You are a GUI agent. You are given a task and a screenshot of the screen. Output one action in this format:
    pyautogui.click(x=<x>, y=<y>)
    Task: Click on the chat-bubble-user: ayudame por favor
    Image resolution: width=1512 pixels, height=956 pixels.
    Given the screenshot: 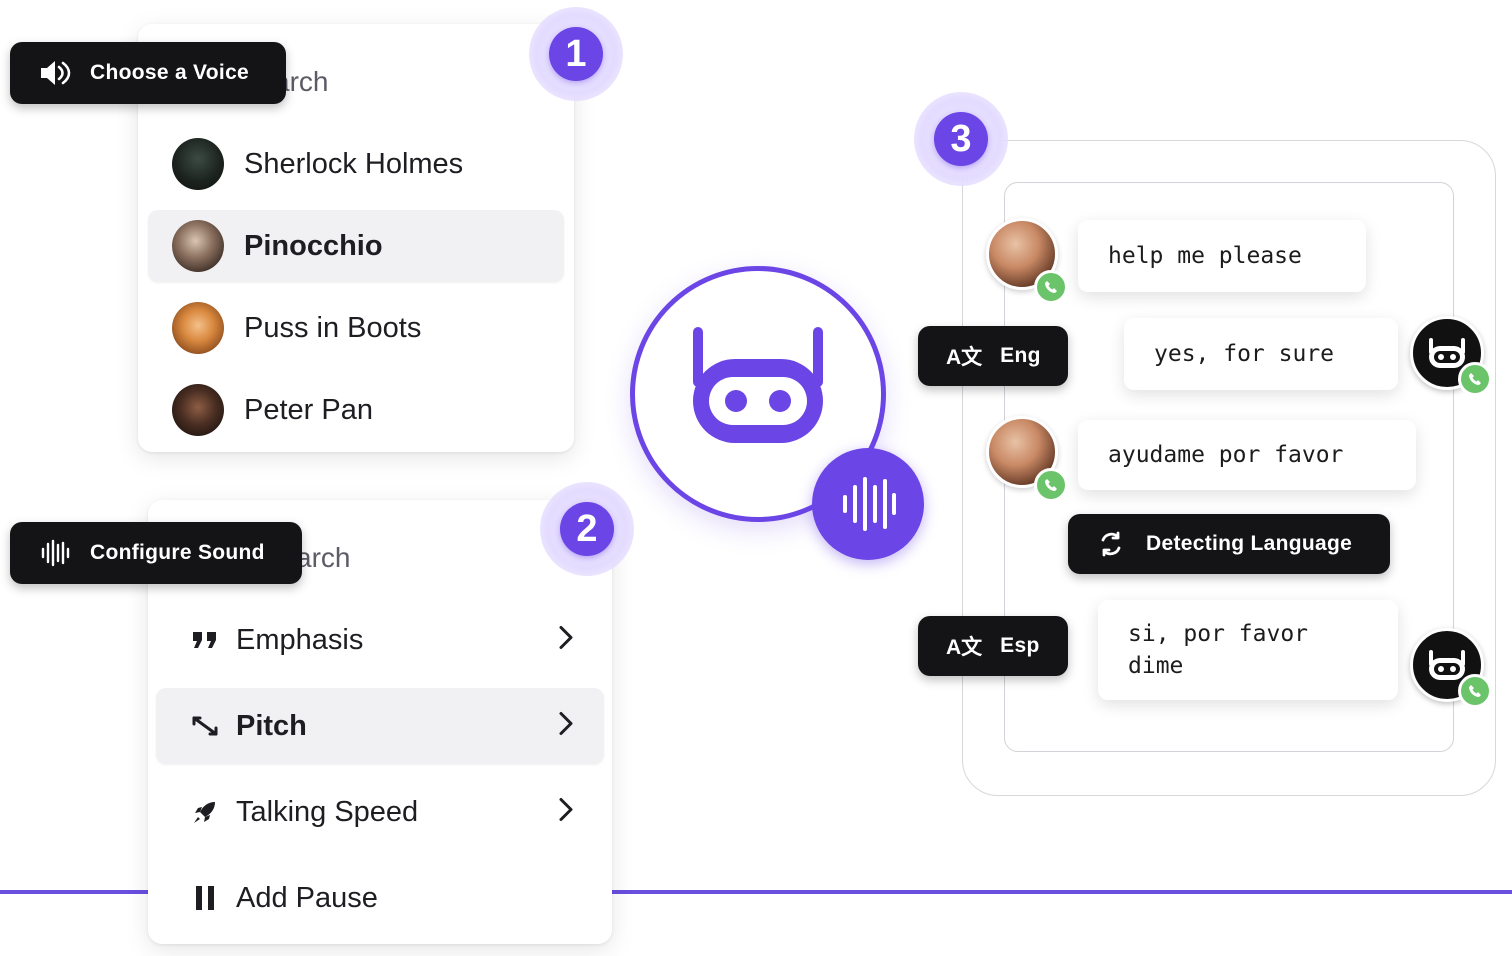 What is the action you would take?
    pyautogui.click(x=1247, y=455)
    